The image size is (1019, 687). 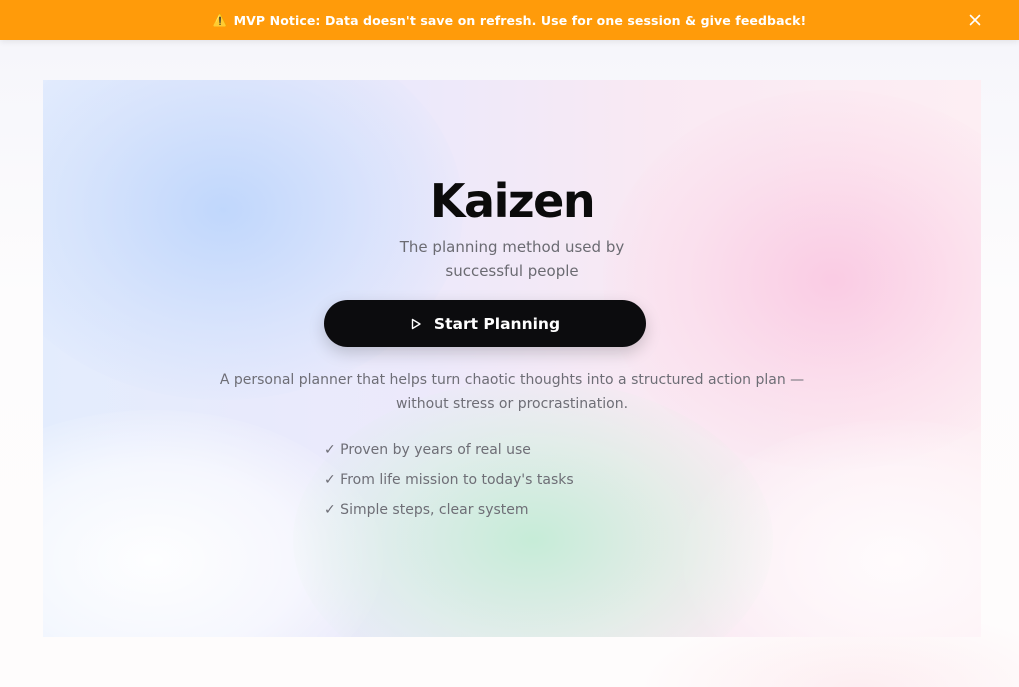 What do you see at coordinates (449, 480) in the screenshot?
I see `feature-item: ✓ From life mission to today's tasks` at bounding box center [449, 480].